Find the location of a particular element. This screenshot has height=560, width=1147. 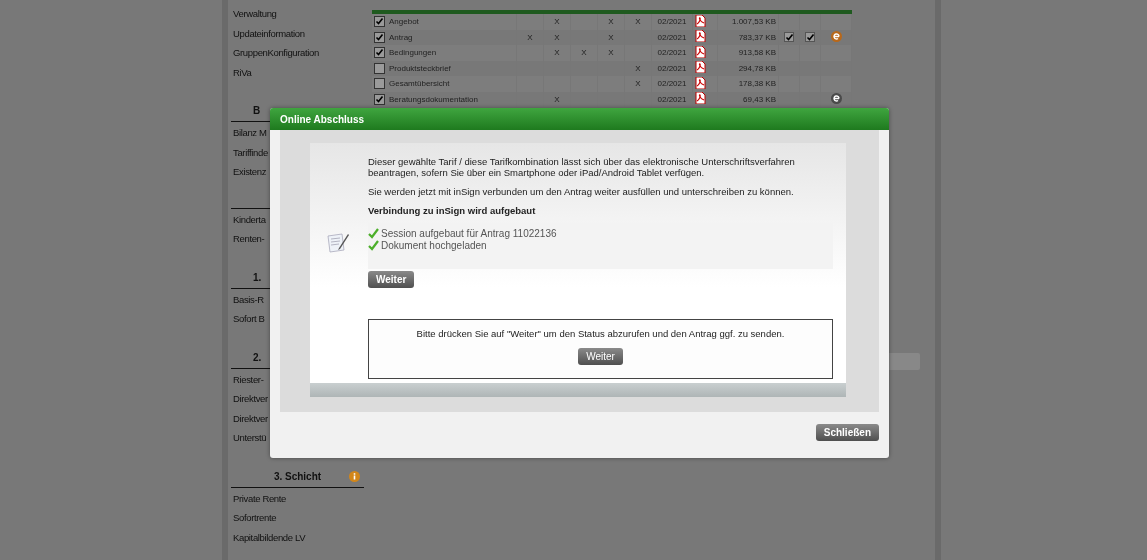

close-button: Schließen is located at coordinates (847, 432).